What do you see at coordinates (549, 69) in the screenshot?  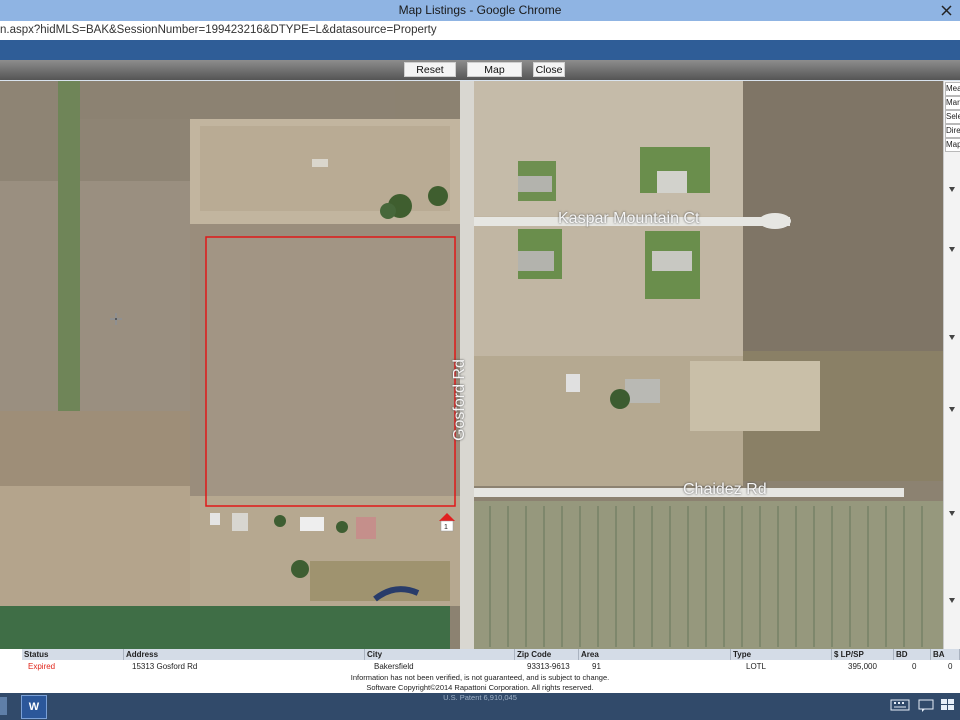 I see `close-button: Close` at bounding box center [549, 69].